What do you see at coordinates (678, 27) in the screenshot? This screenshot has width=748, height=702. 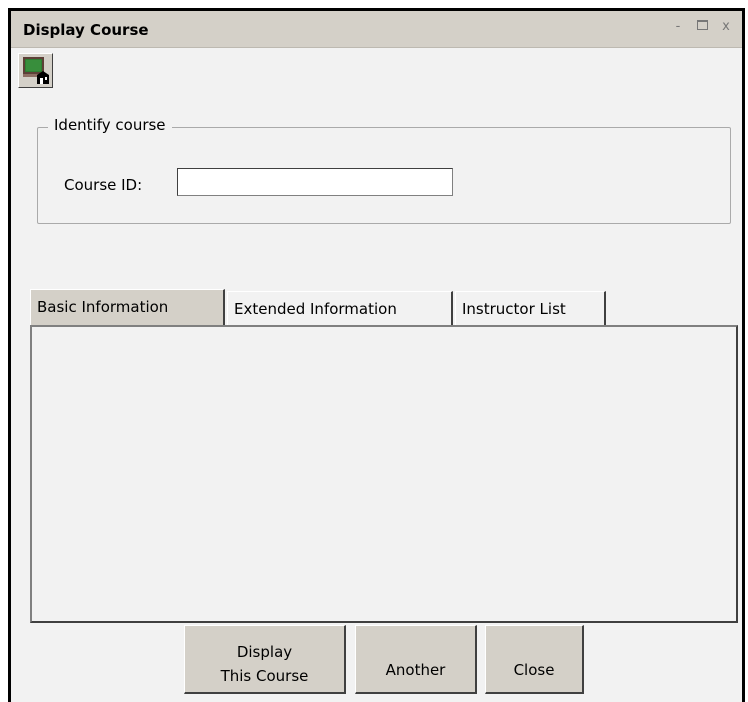 I see `minimize-button: -` at bounding box center [678, 27].